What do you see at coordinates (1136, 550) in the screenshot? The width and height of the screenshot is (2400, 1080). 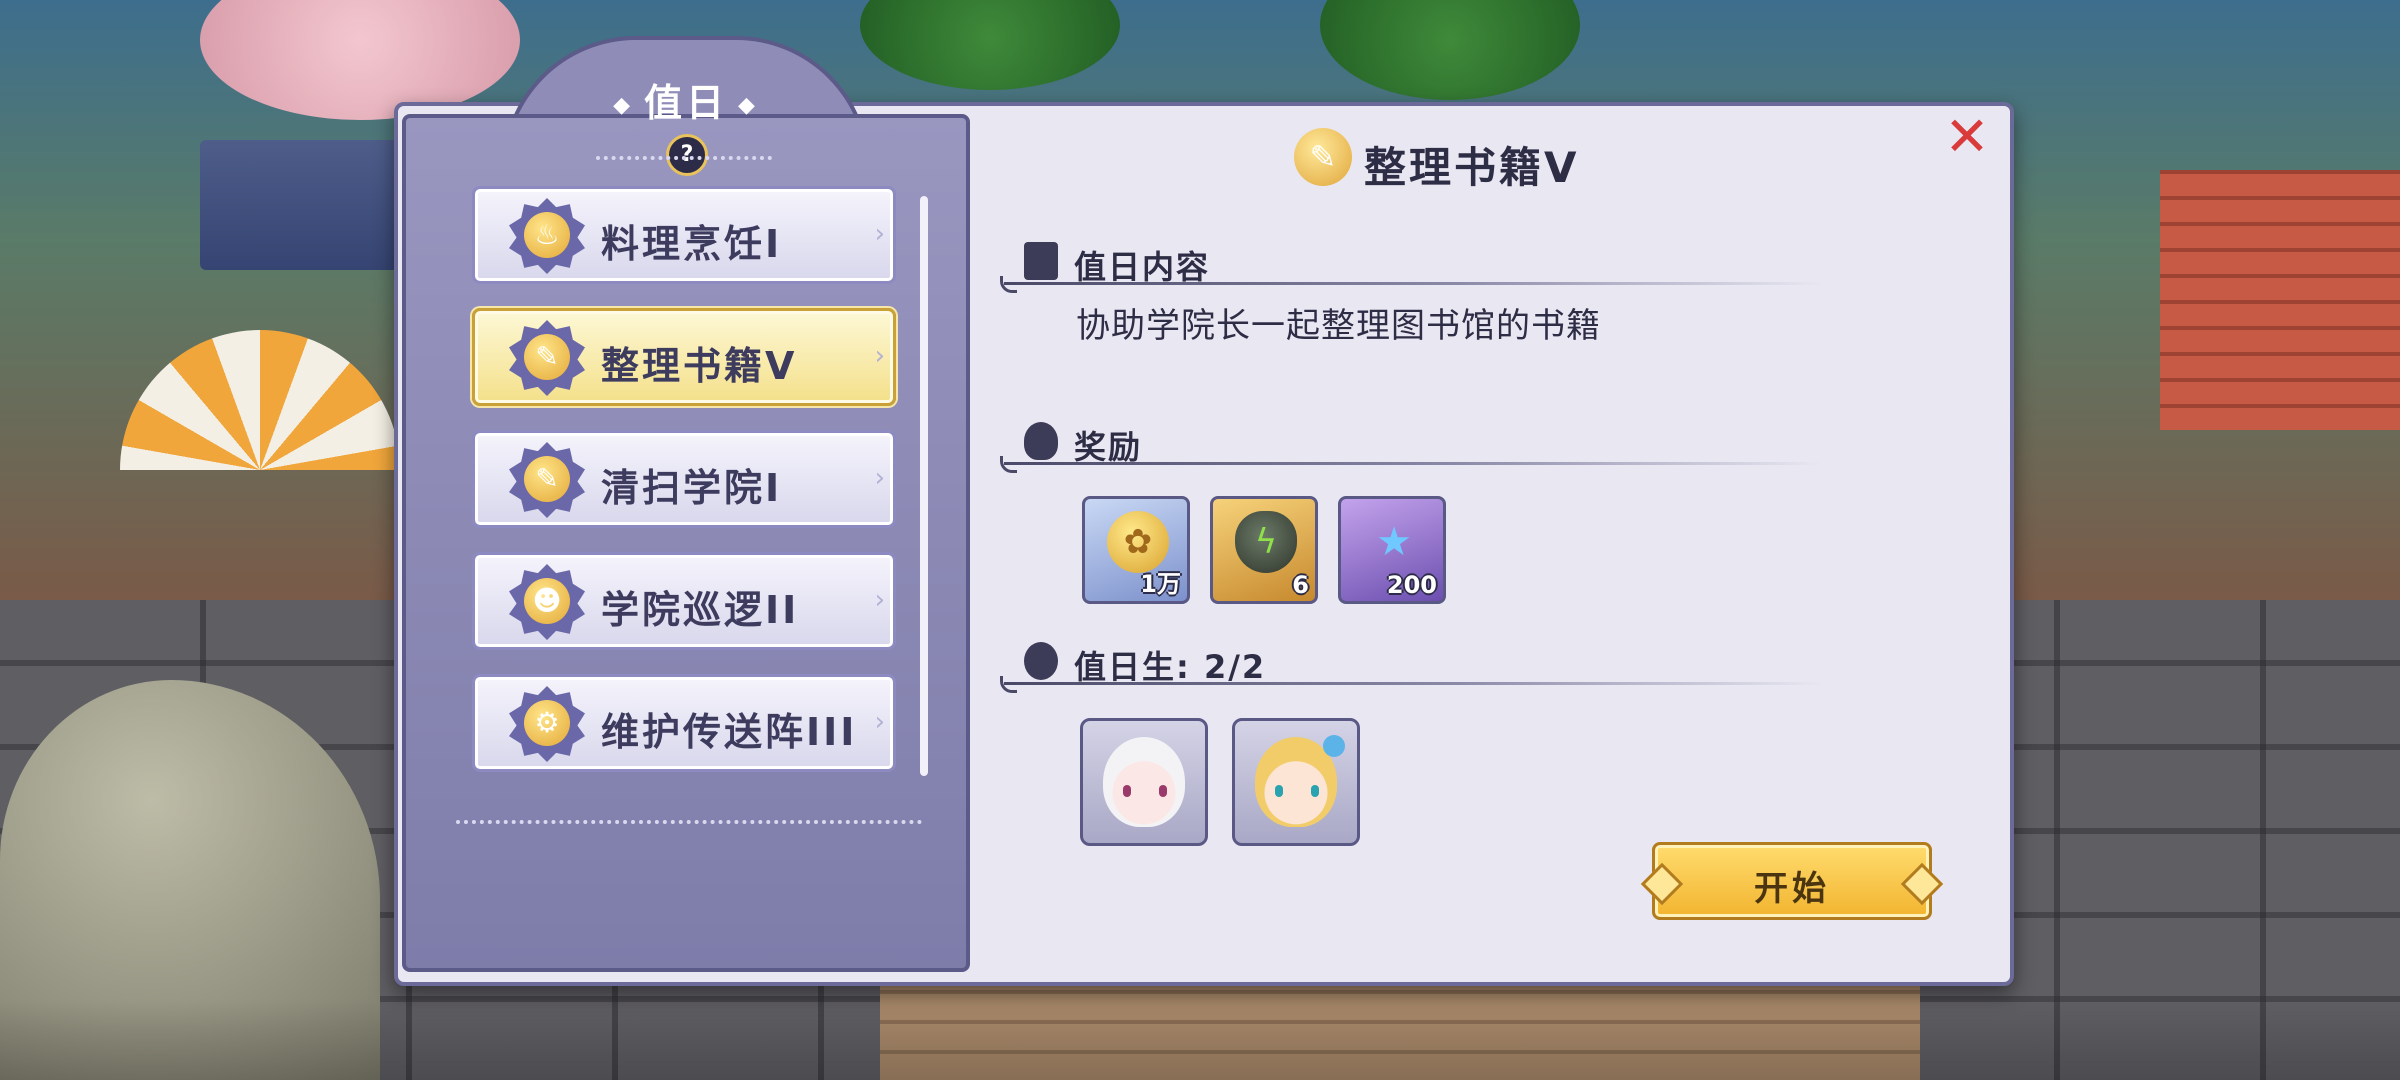 I see `reward-gold-coin: ✿ 1万` at bounding box center [1136, 550].